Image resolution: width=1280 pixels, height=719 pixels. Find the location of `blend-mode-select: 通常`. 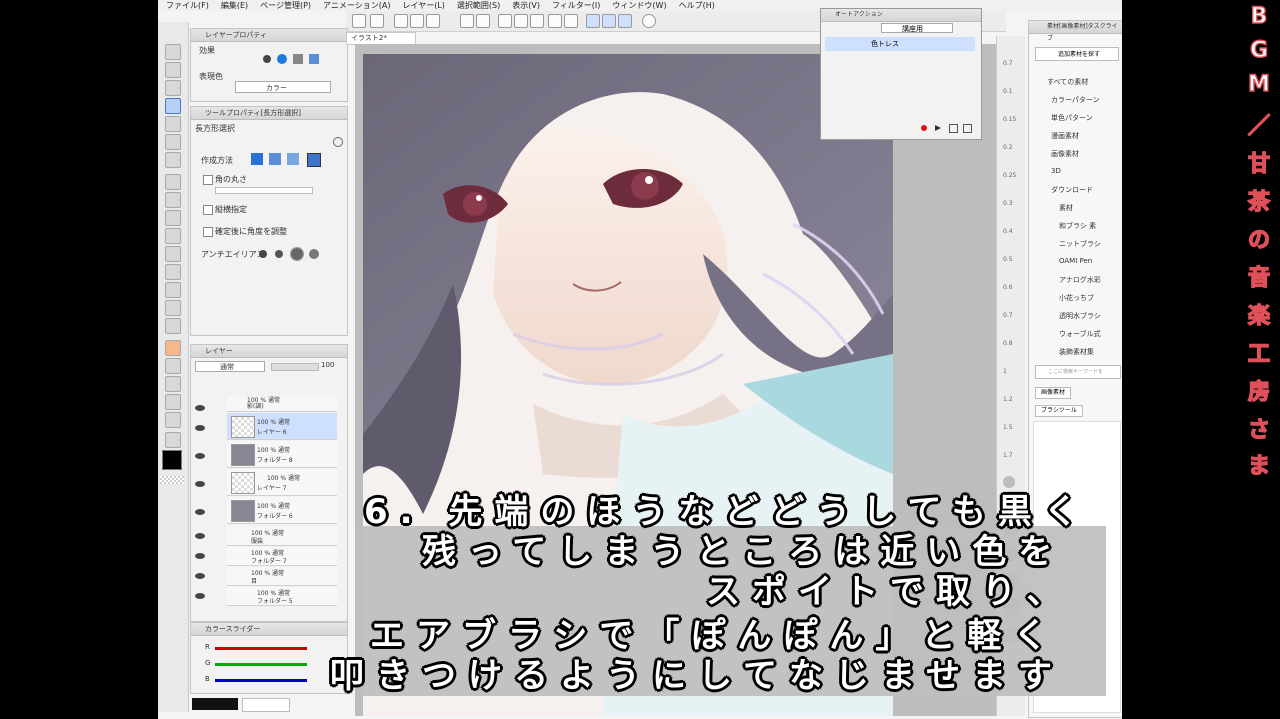

blend-mode-select: 通常 is located at coordinates (230, 366).